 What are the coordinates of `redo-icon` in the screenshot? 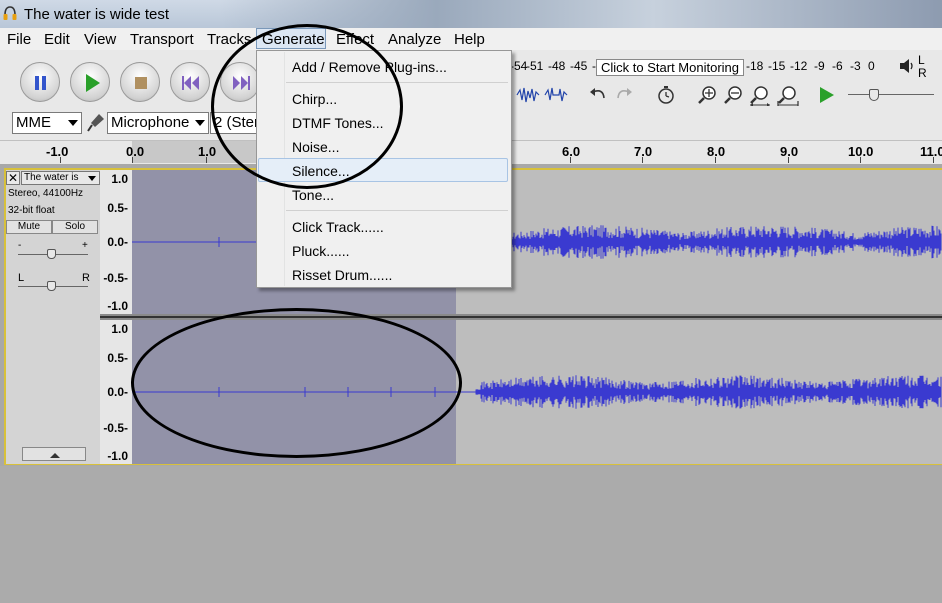 It's located at (624, 93).